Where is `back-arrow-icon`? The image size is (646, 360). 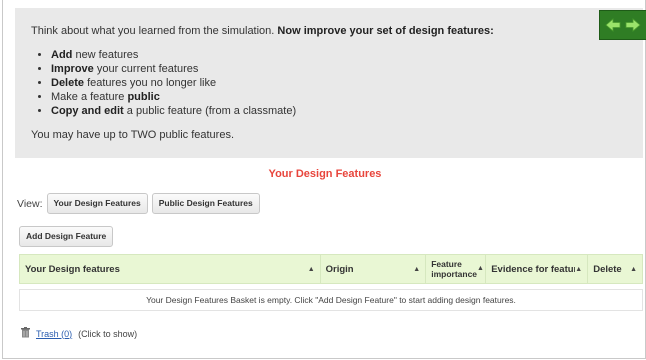 back-arrow-icon is located at coordinates (613, 25).